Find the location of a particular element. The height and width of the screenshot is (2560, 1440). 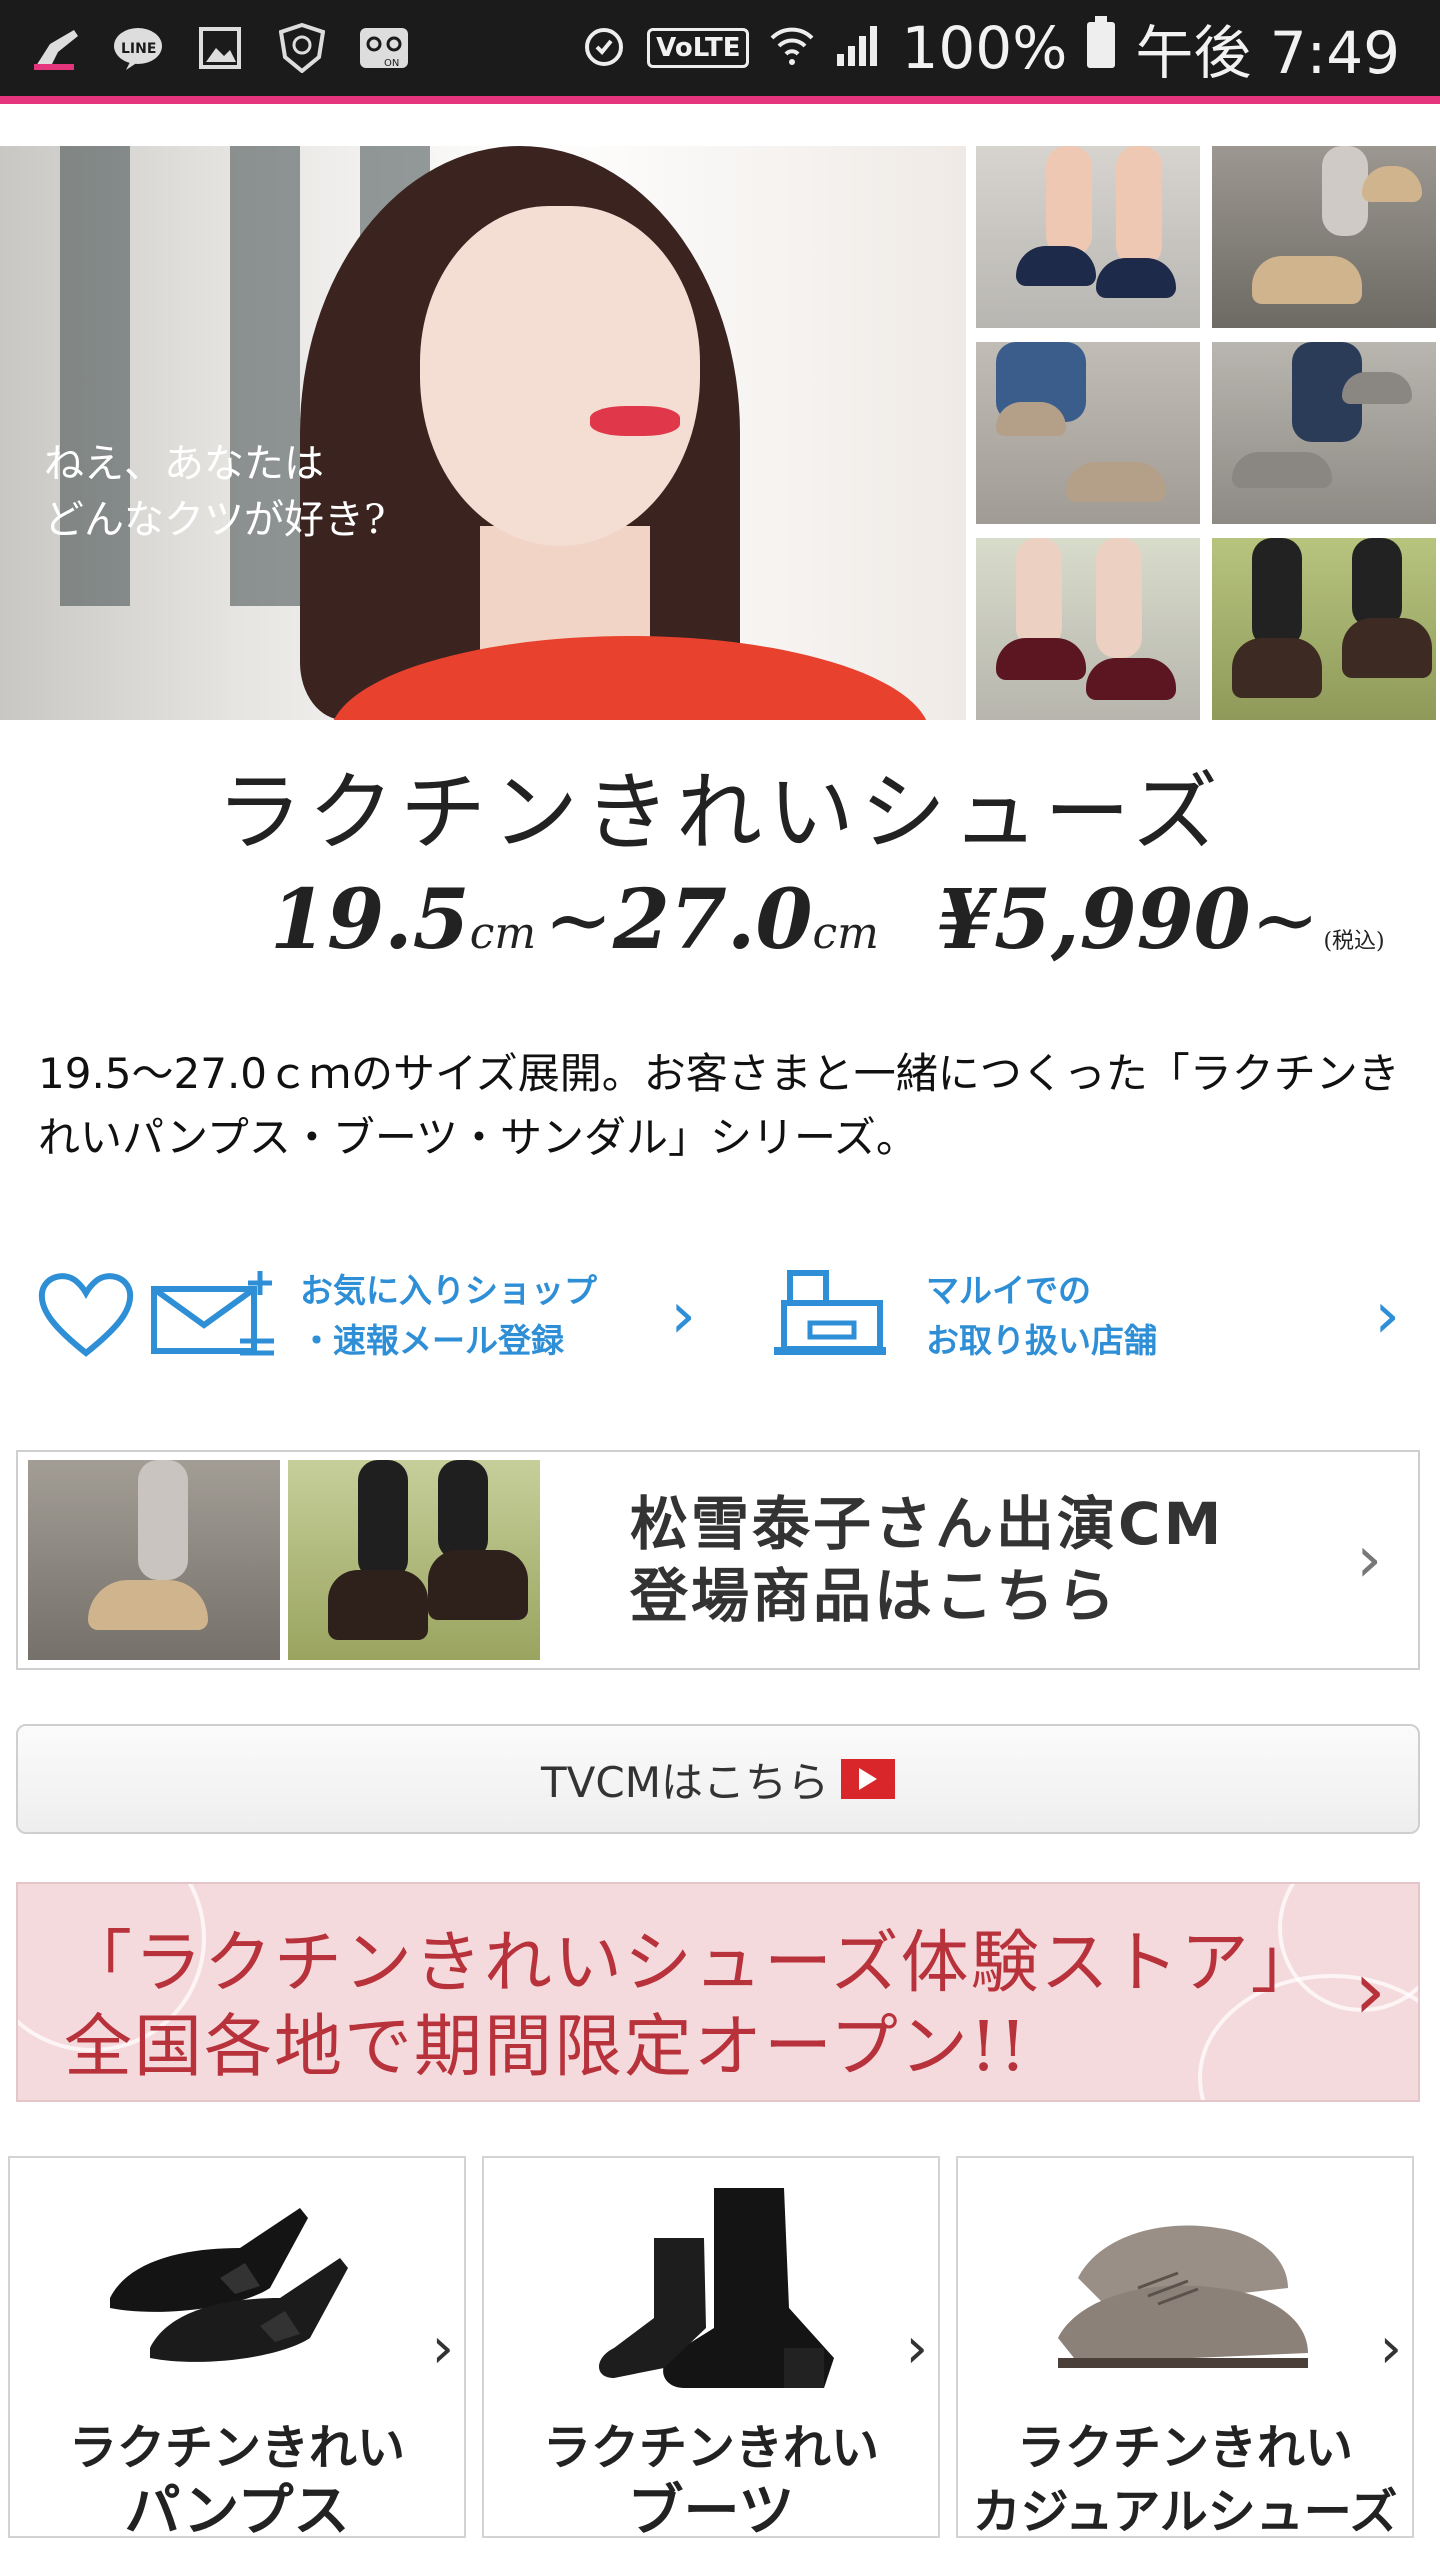

category-card-boots: ラクチンきれい ブーツ › is located at coordinates (711, 2350).